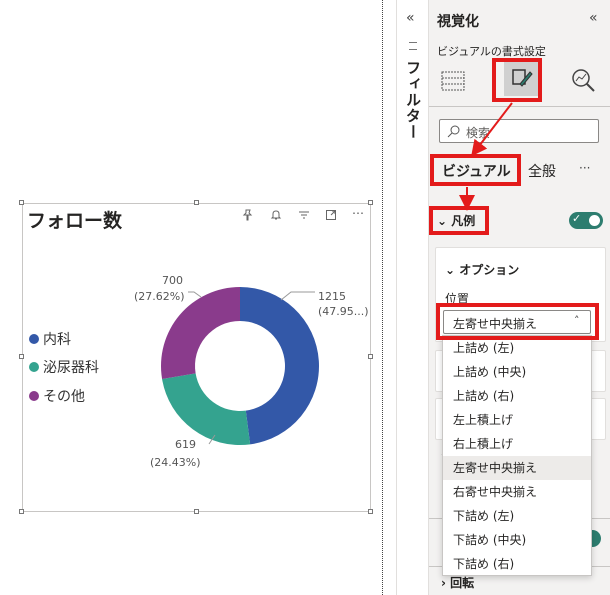 This screenshot has height=595, width=610. I want to click on arrow-to-visual-tab, so click(492, 129).